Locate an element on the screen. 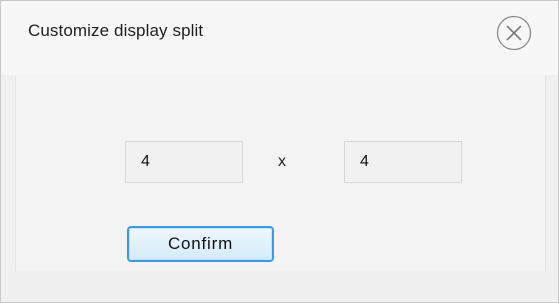  rows-input is located at coordinates (184, 162).